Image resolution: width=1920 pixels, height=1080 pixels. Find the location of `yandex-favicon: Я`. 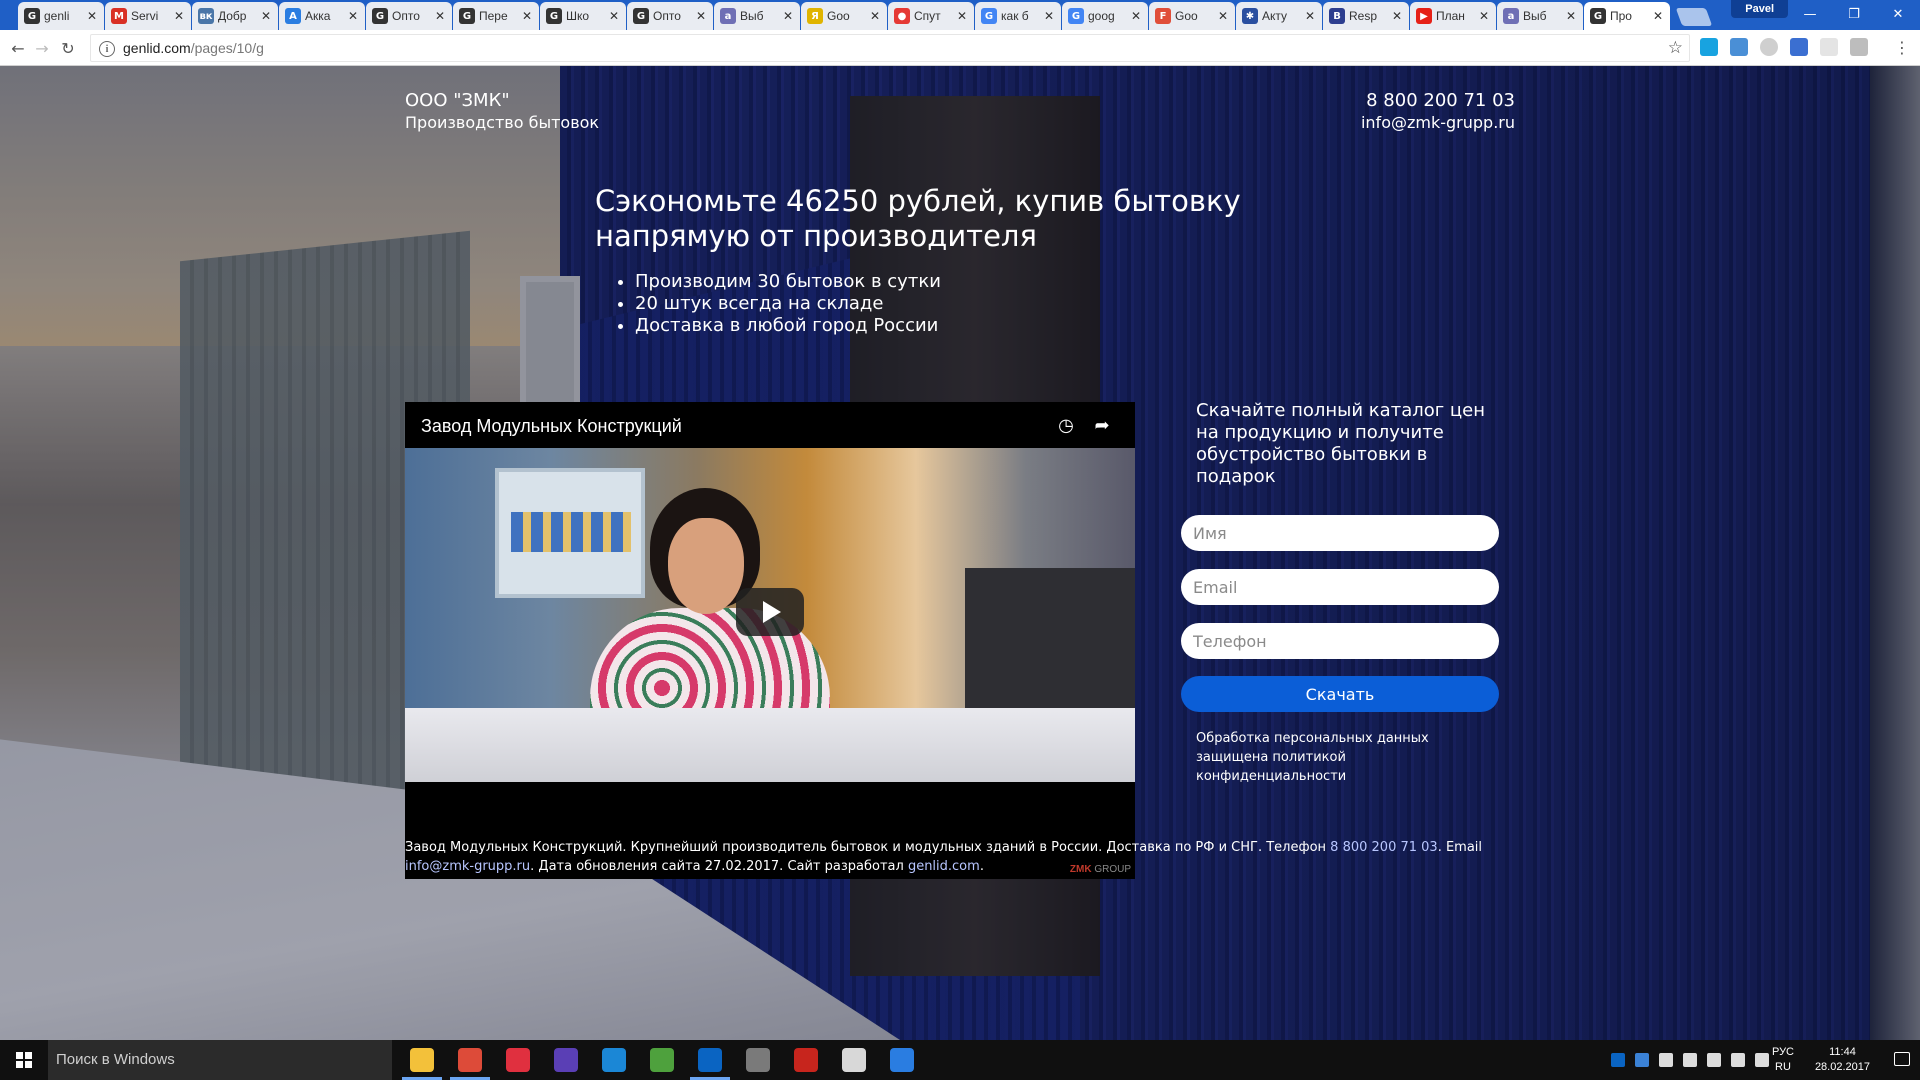

yandex-favicon: Я is located at coordinates (815, 16).